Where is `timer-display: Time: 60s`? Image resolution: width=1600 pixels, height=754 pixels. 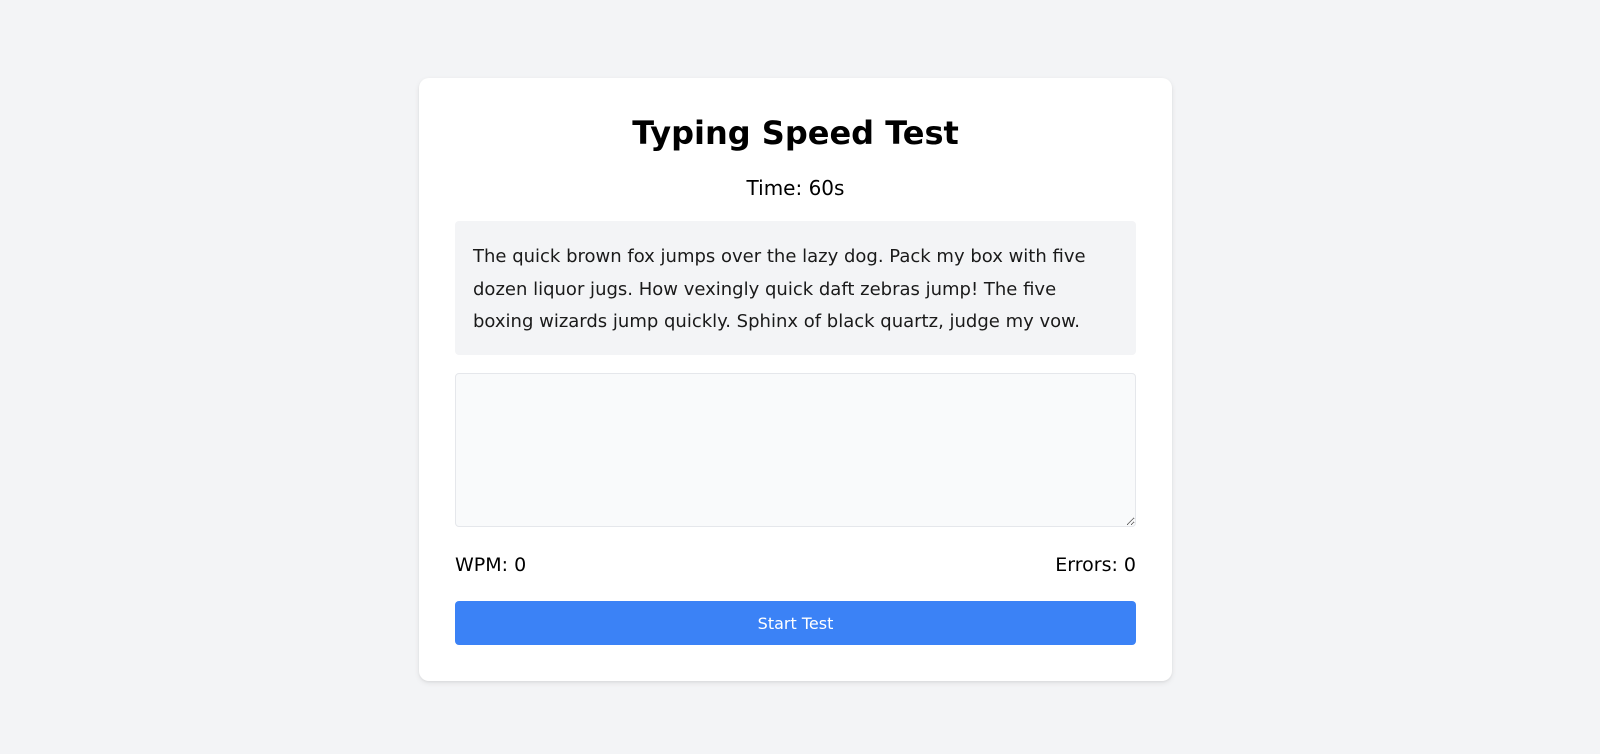 timer-display: Time: 60s is located at coordinates (795, 188).